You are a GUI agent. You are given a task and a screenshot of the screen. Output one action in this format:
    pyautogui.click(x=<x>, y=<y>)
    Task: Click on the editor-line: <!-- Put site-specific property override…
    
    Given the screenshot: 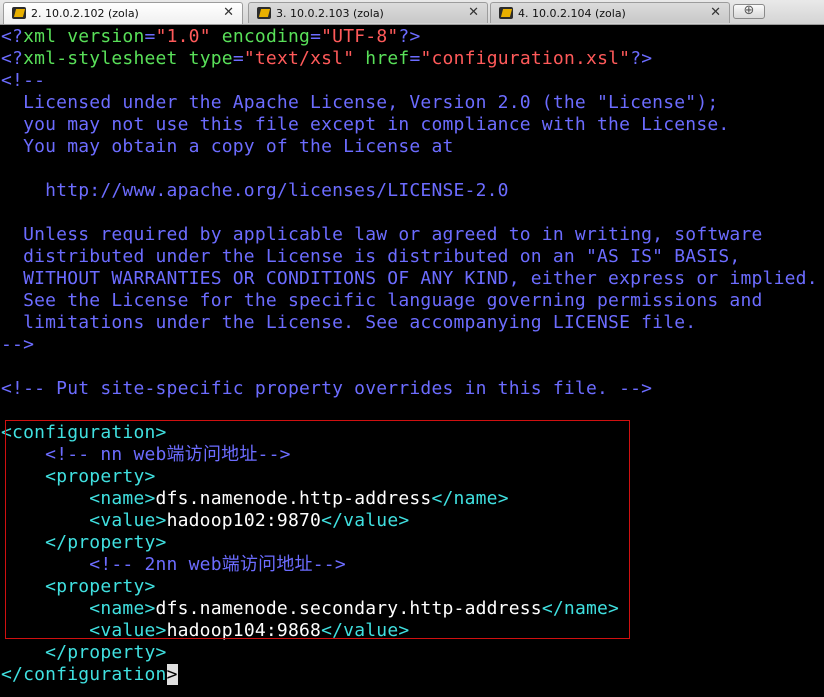 What is the action you would take?
    pyautogui.click(x=326, y=389)
    